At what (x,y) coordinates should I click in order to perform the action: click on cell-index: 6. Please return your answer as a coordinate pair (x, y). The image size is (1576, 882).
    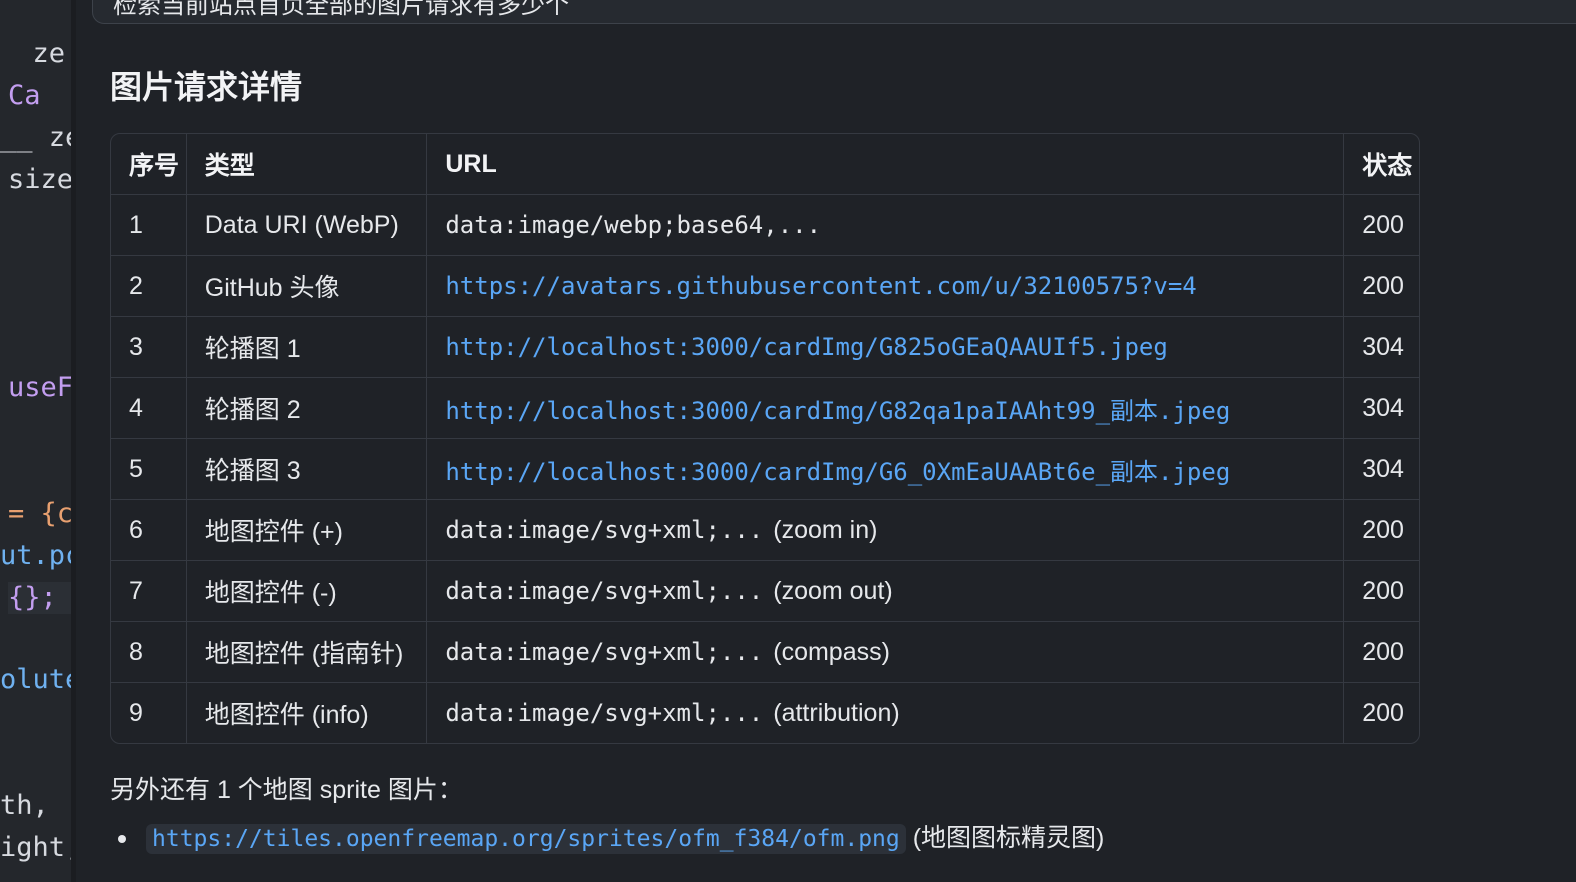
    Looking at the image, I should click on (149, 530).